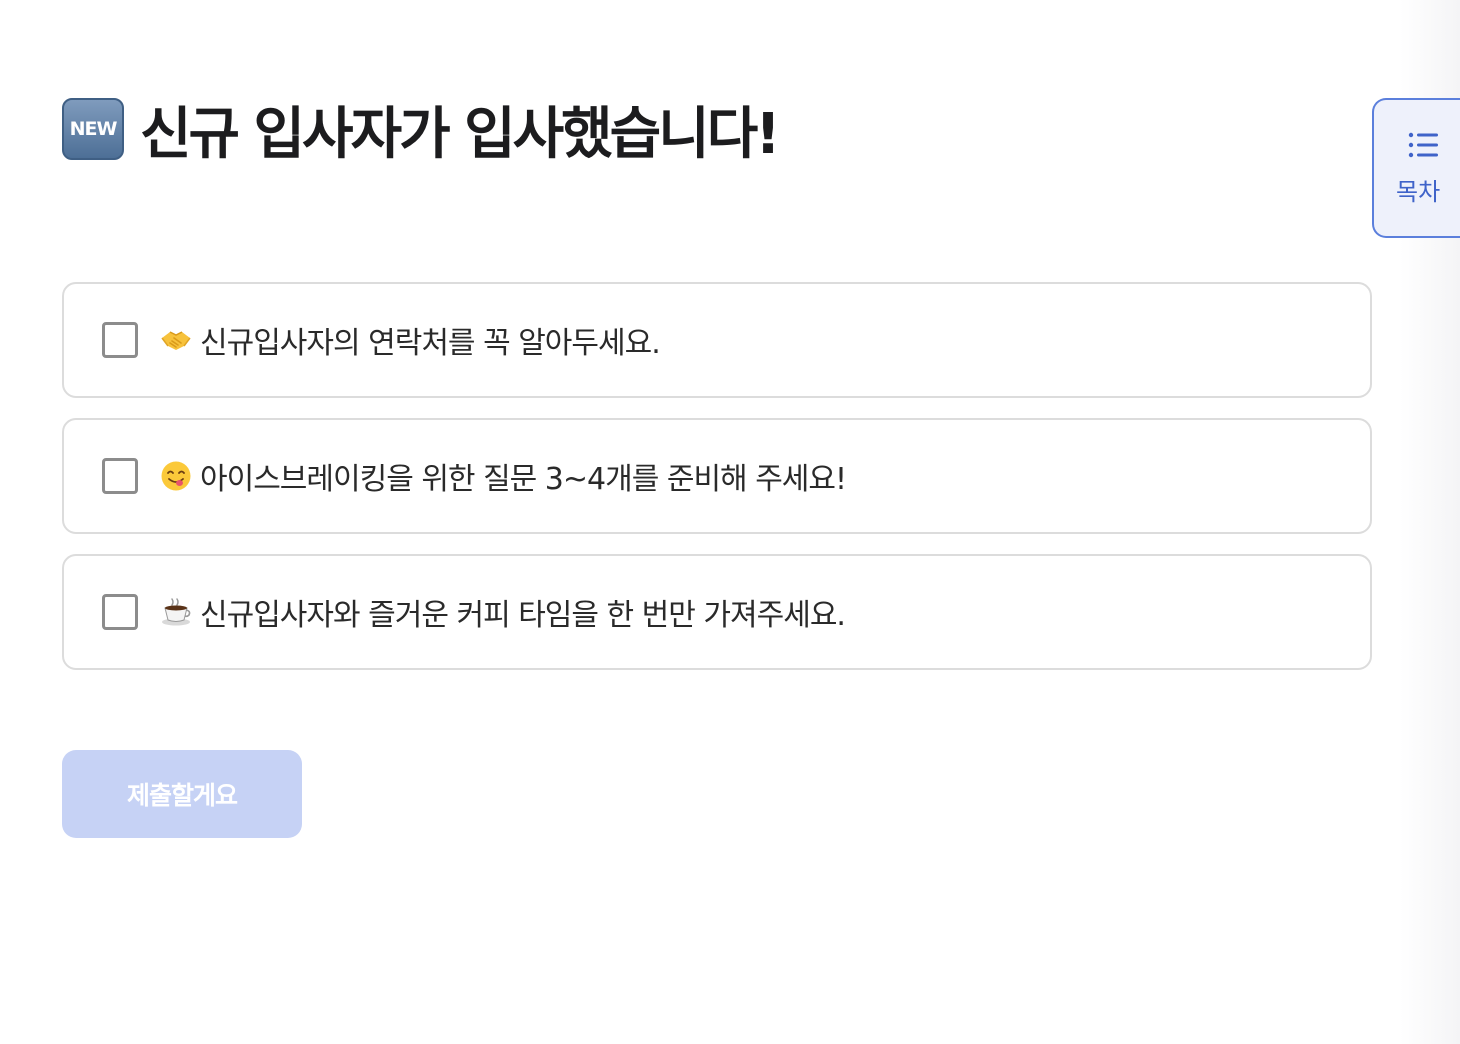 The height and width of the screenshot is (1044, 1460). I want to click on toc-label: 목차, so click(1418, 192).